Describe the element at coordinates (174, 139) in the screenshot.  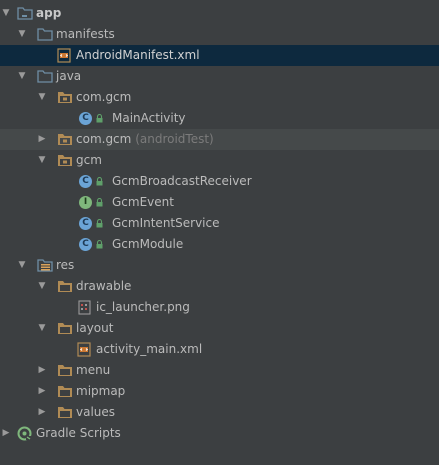
I see `source-set-suffix: (androidTest)` at that location.